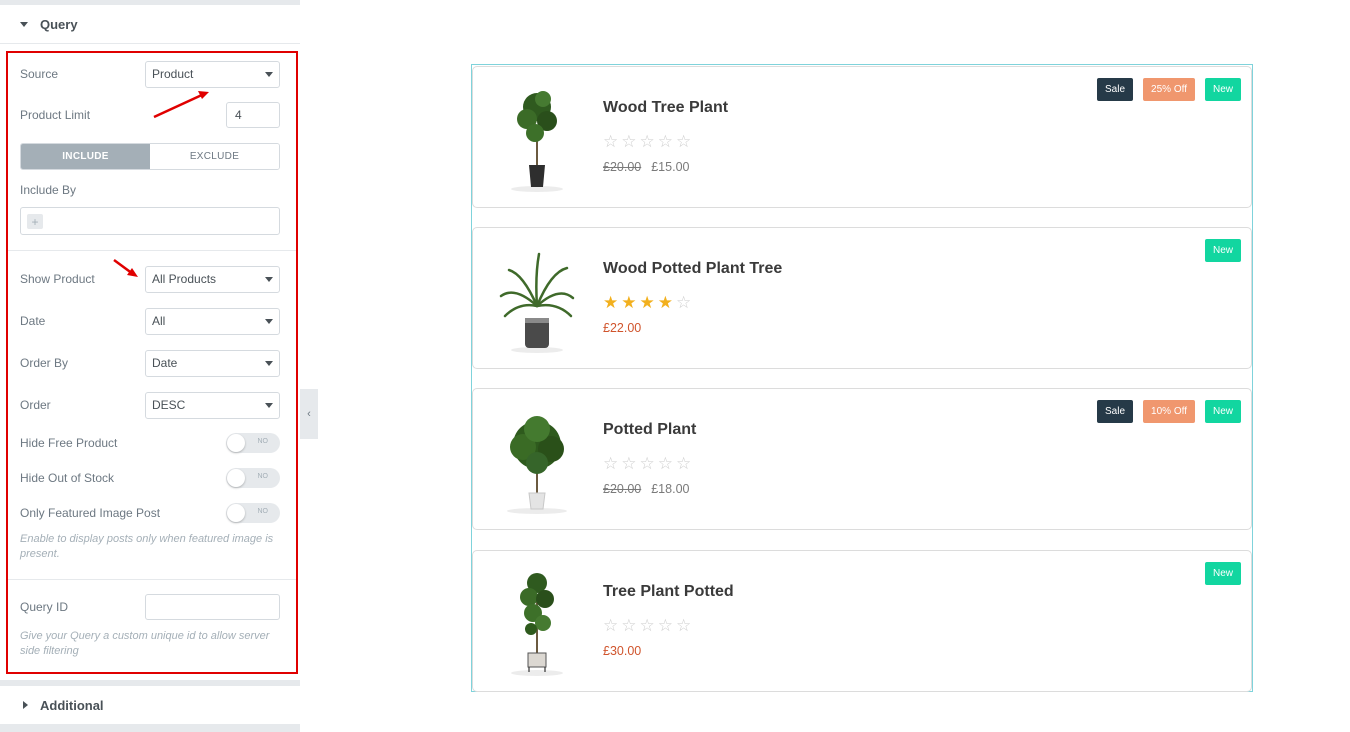 The width and height of the screenshot is (1350, 732). Describe the element at coordinates (253, 513) in the screenshot. I see `only-featured-toggle: NO` at that location.